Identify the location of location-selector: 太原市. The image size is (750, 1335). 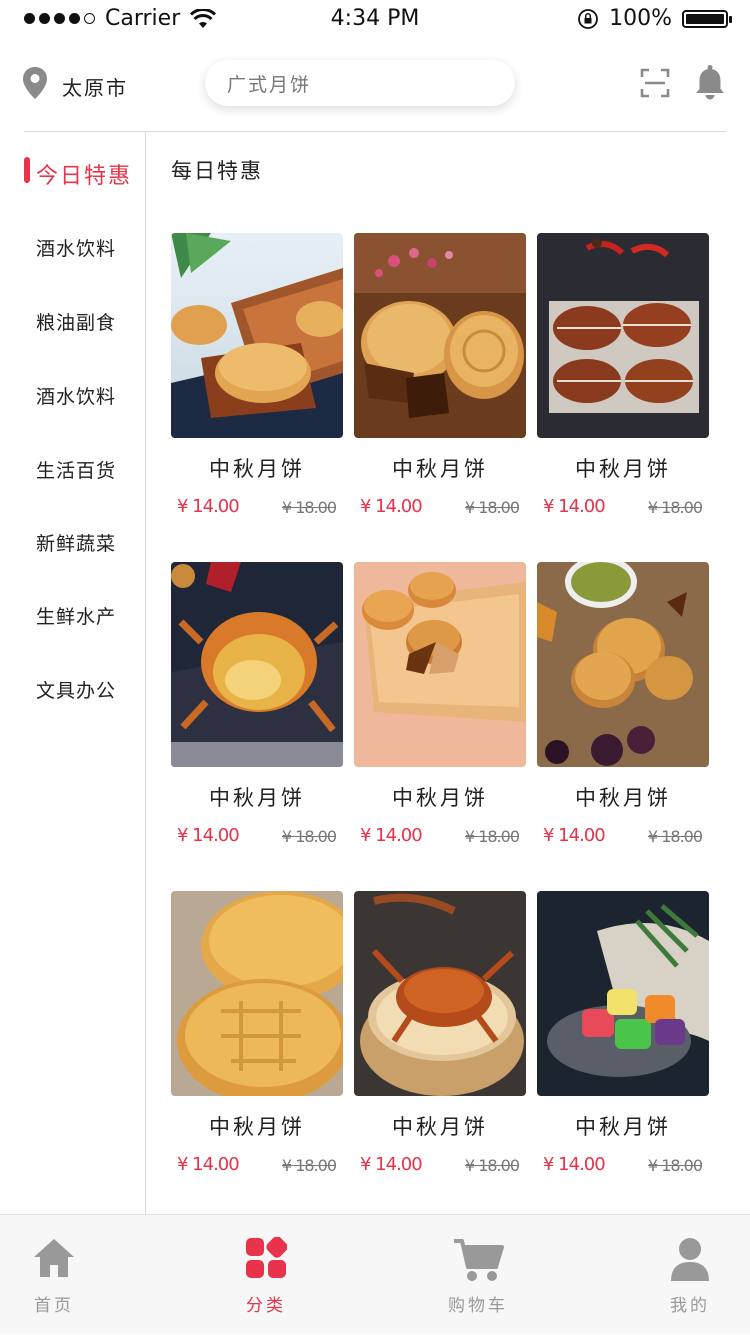
(75, 82).